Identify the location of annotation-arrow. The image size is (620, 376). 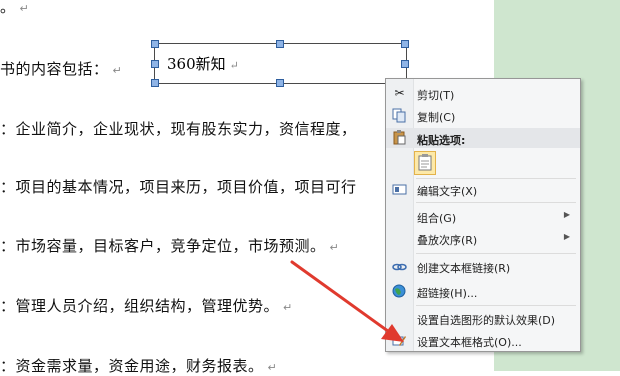
(347, 301).